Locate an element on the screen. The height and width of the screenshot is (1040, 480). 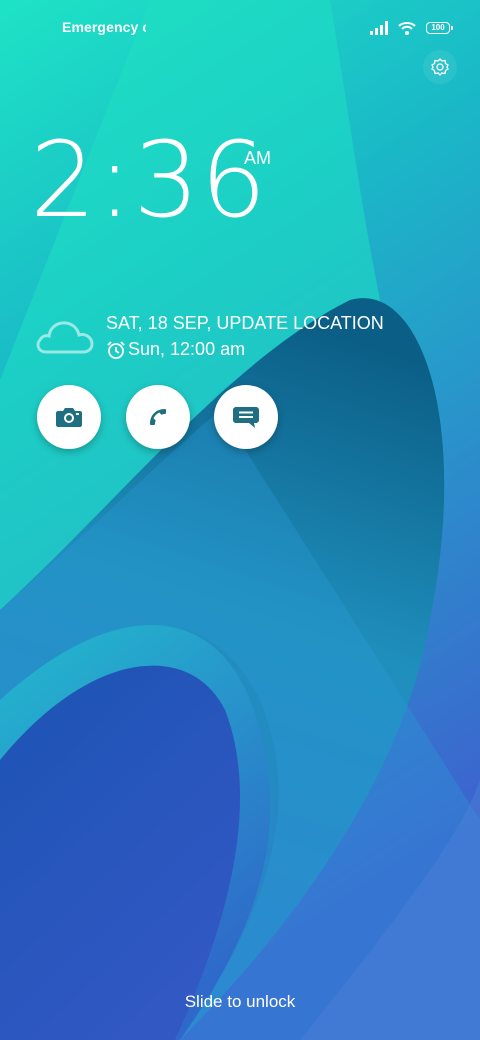
alarm-clock-icon is located at coordinates (116, 349).